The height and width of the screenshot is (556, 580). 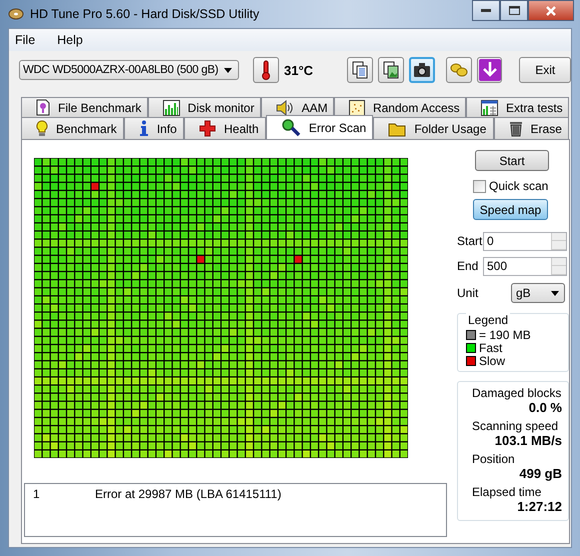 I want to click on stat-label: Elapsed time, so click(x=507, y=492).